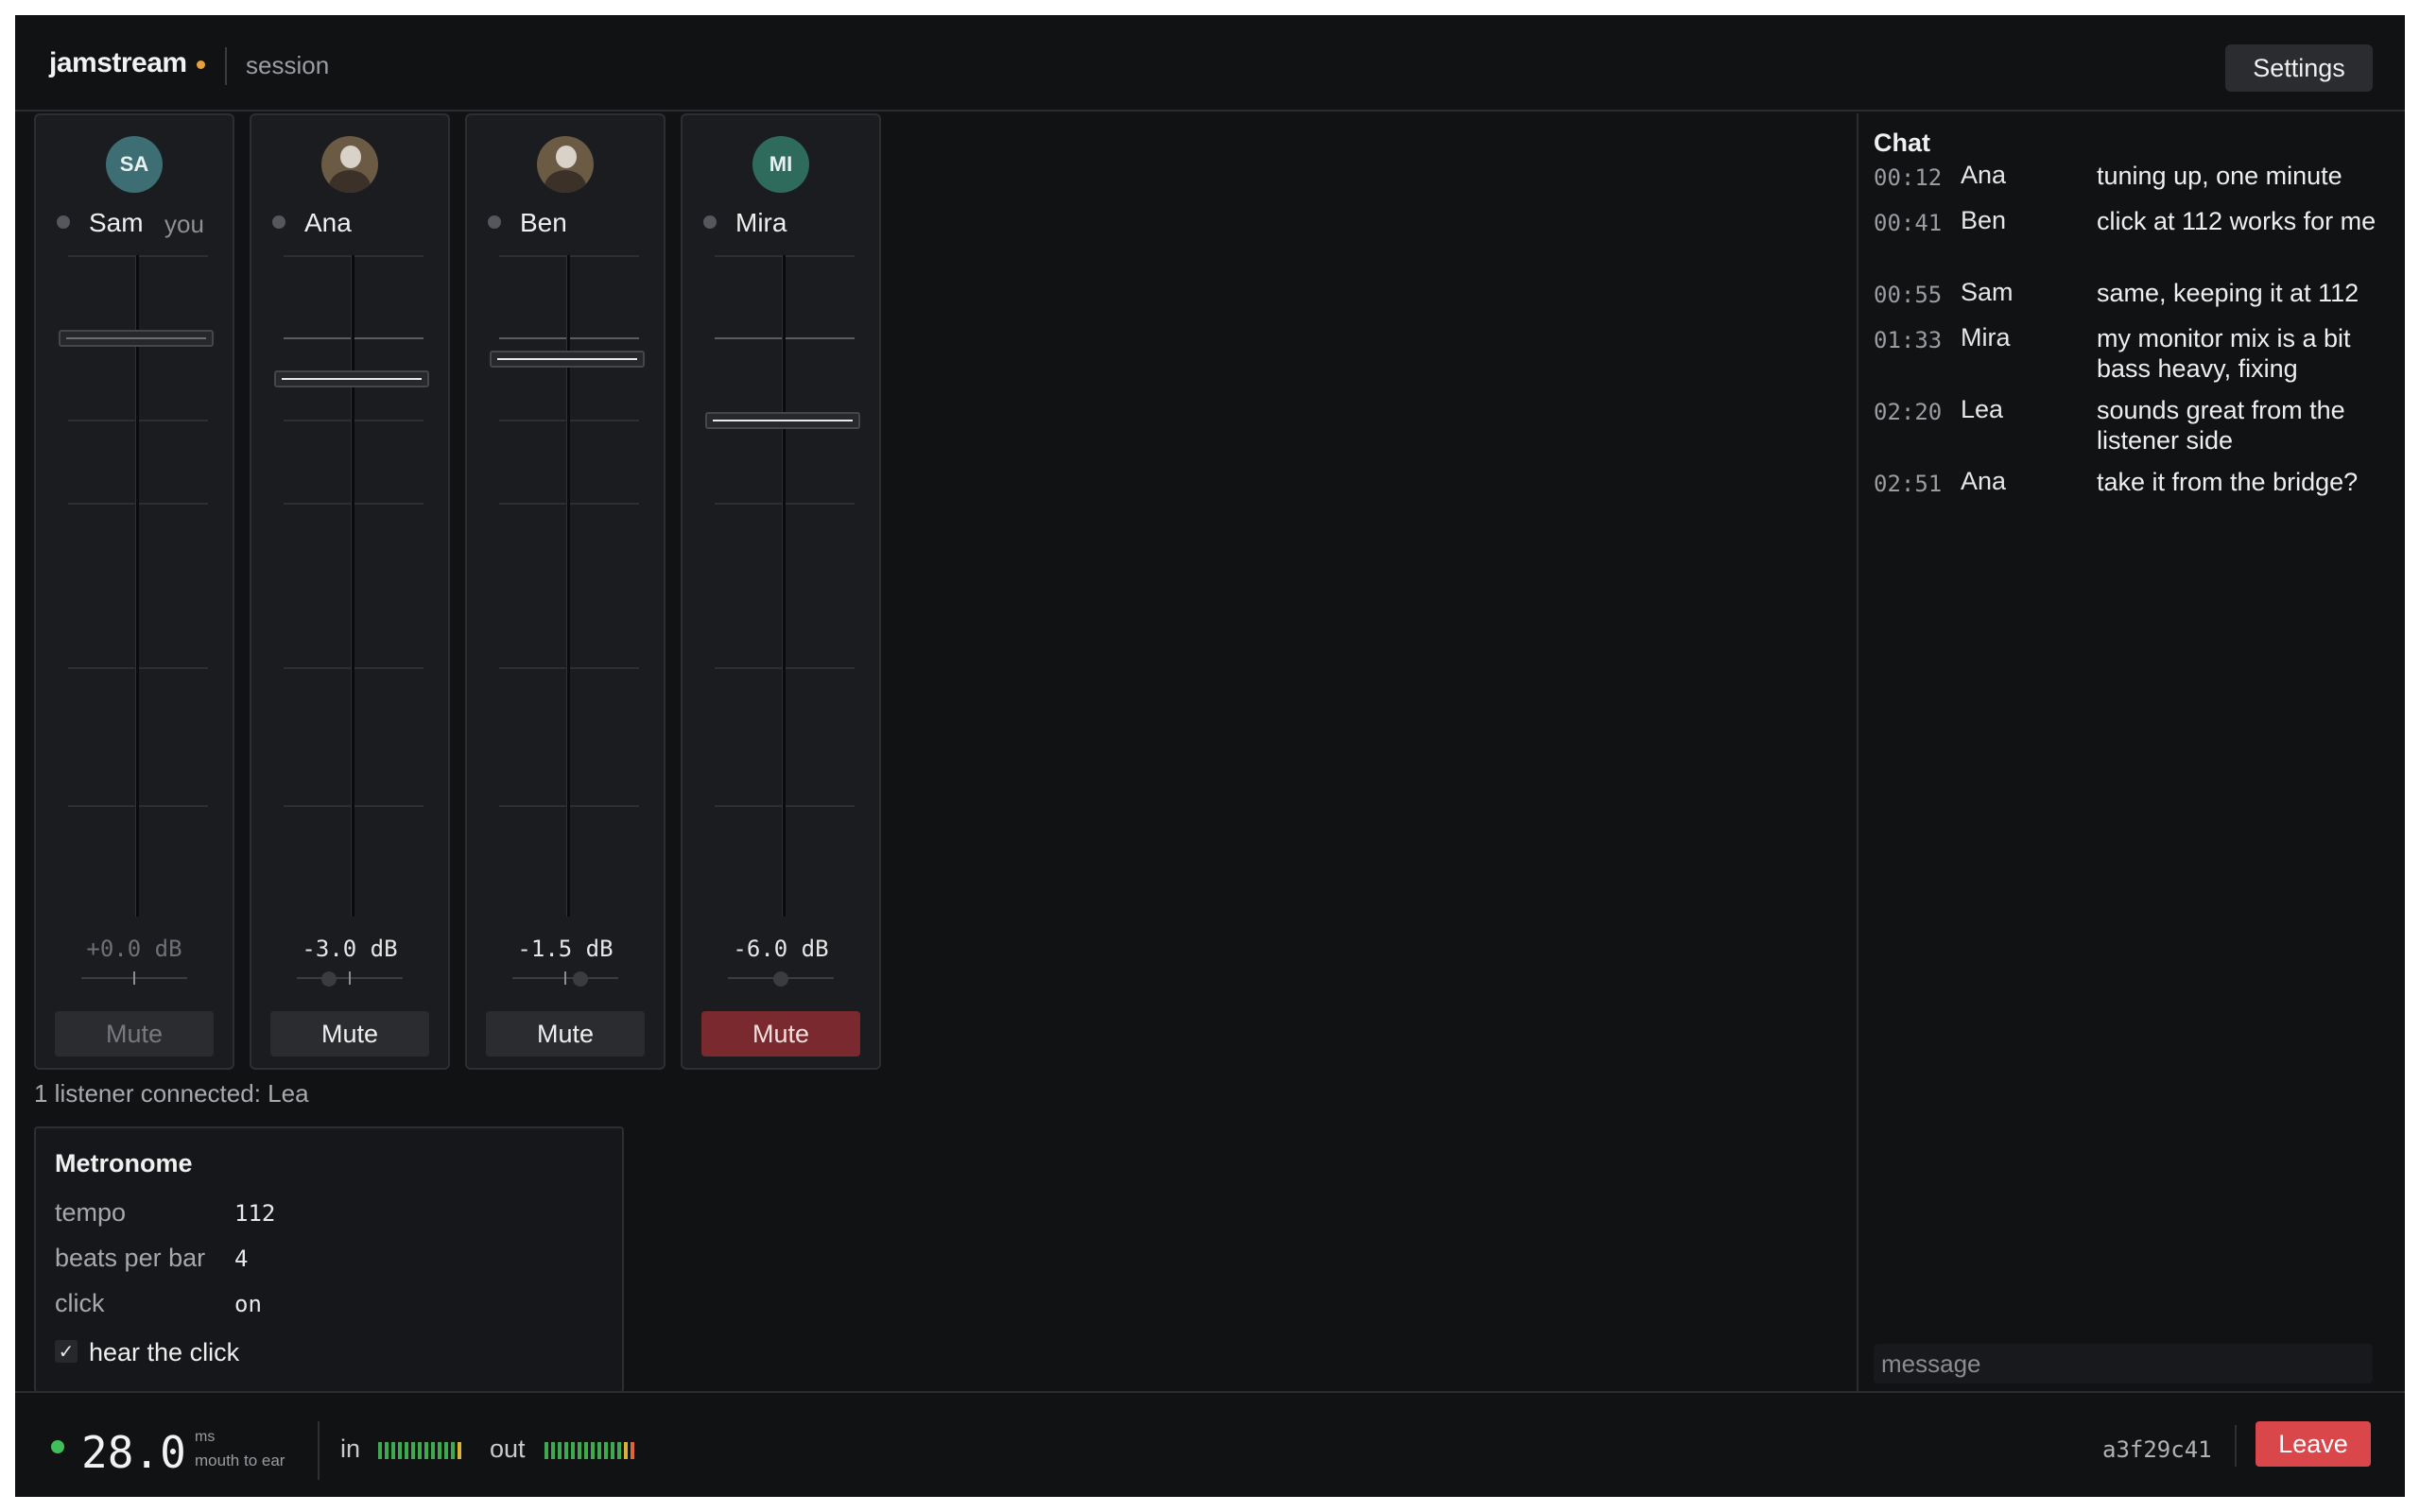 Image resolution: width=2420 pixels, height=1512 pixels. I want to click on channel-strip-mira: MI Mira -6.0 dB Mute, so click(781, 591).